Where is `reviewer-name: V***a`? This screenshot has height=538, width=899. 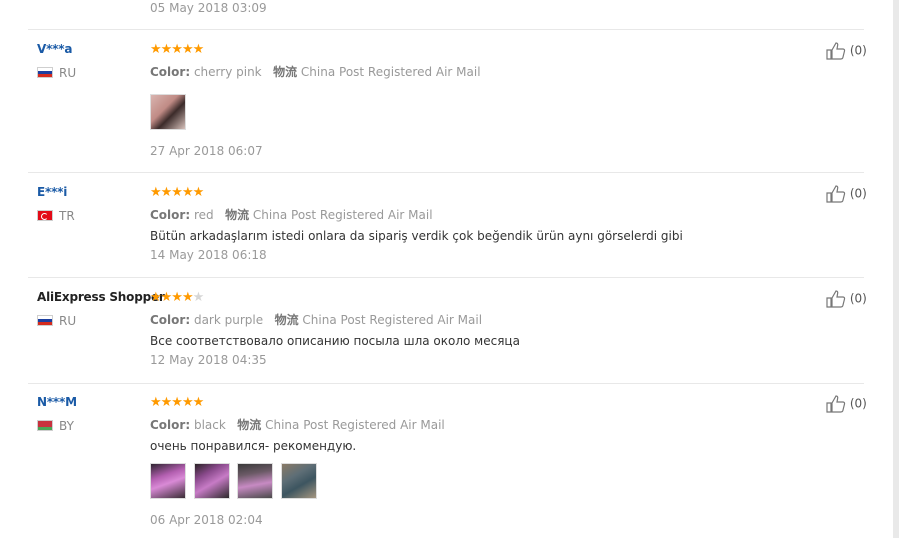
reviewer-name: V***a is located at coordinates (54, 49).